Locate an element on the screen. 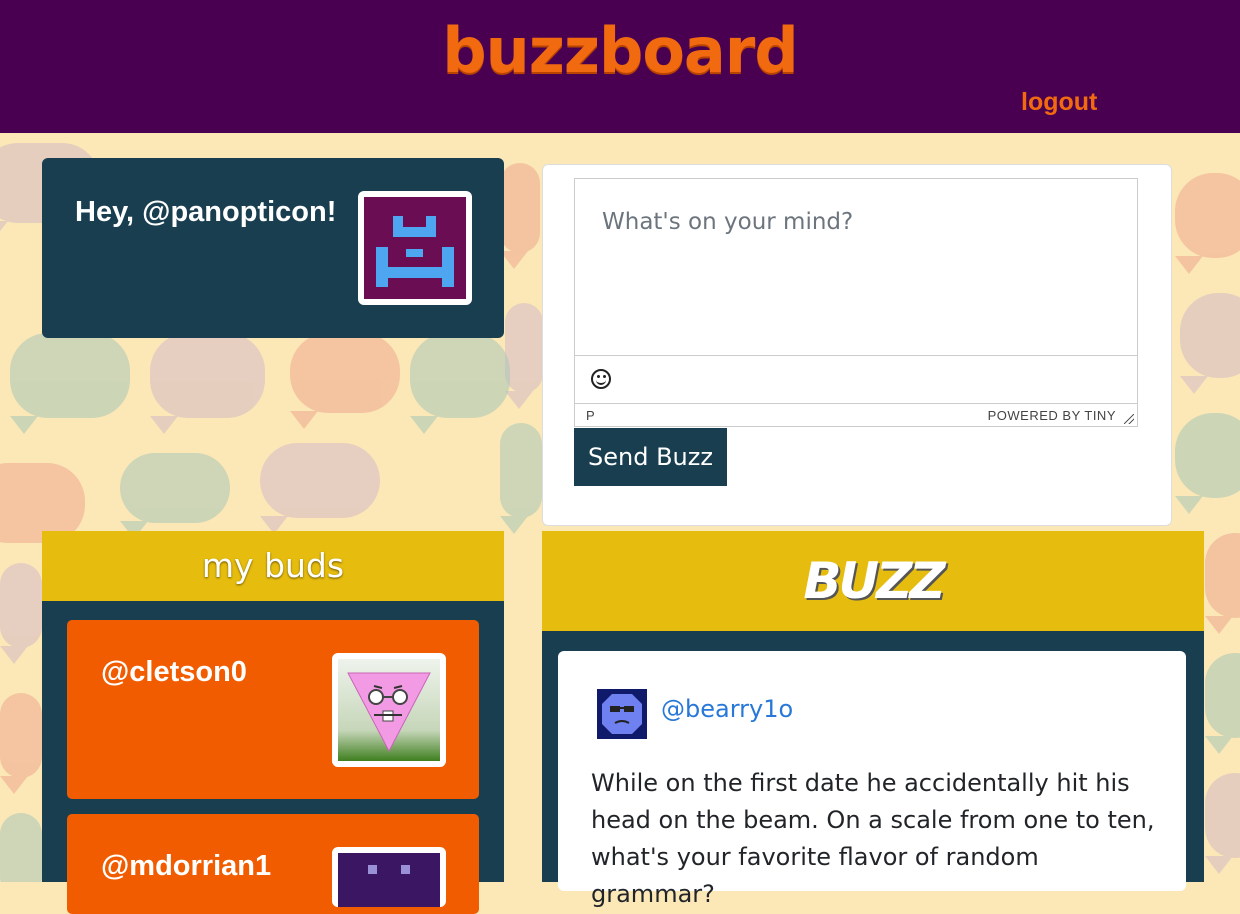 Image resolution: width=1240 pixels, height=914 pixels. resize-handle-icon is located at coordinates (1129, 419).